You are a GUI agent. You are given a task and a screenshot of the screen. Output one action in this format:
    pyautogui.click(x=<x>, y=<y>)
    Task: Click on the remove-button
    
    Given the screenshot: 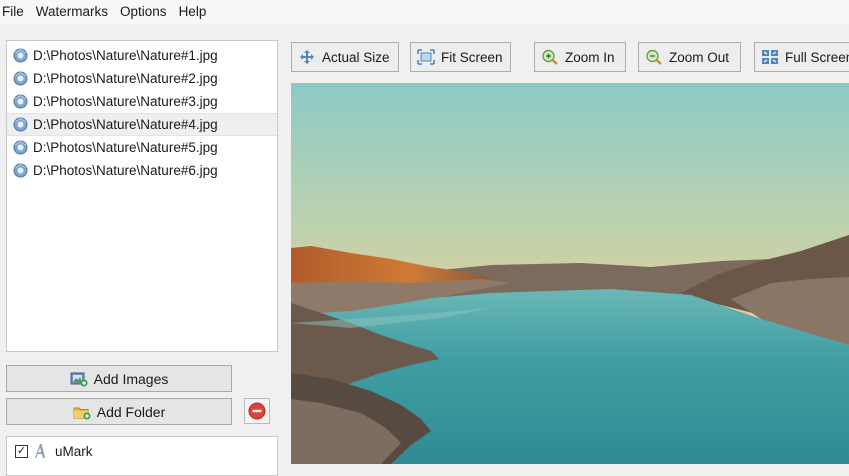 What is the action you would take?
    pyautogui.click(x=257, y=411)
    